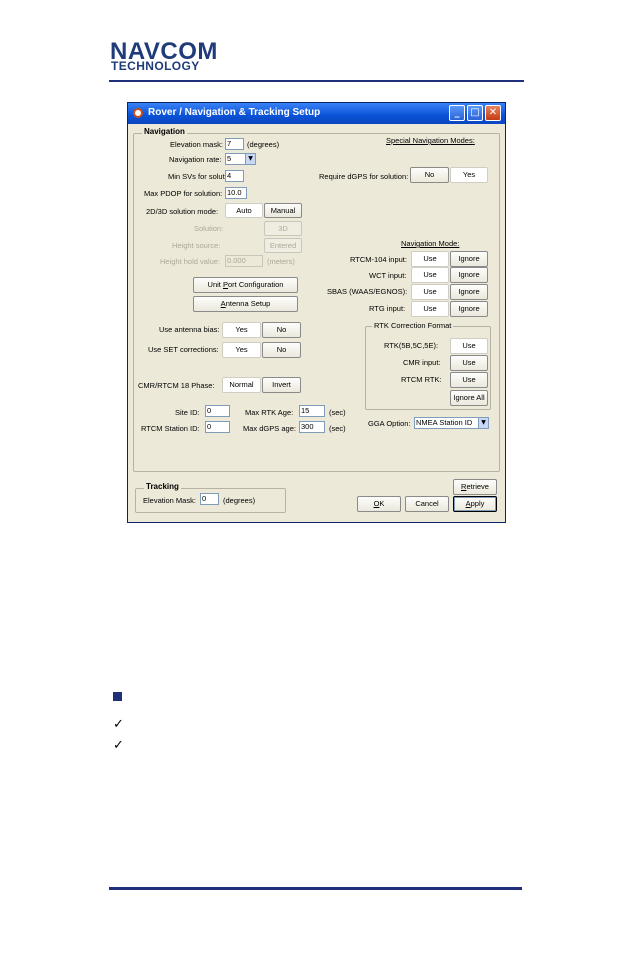  I want to click on window-title: Rover / Navigation & Tracking Setup, so click(234, 112).